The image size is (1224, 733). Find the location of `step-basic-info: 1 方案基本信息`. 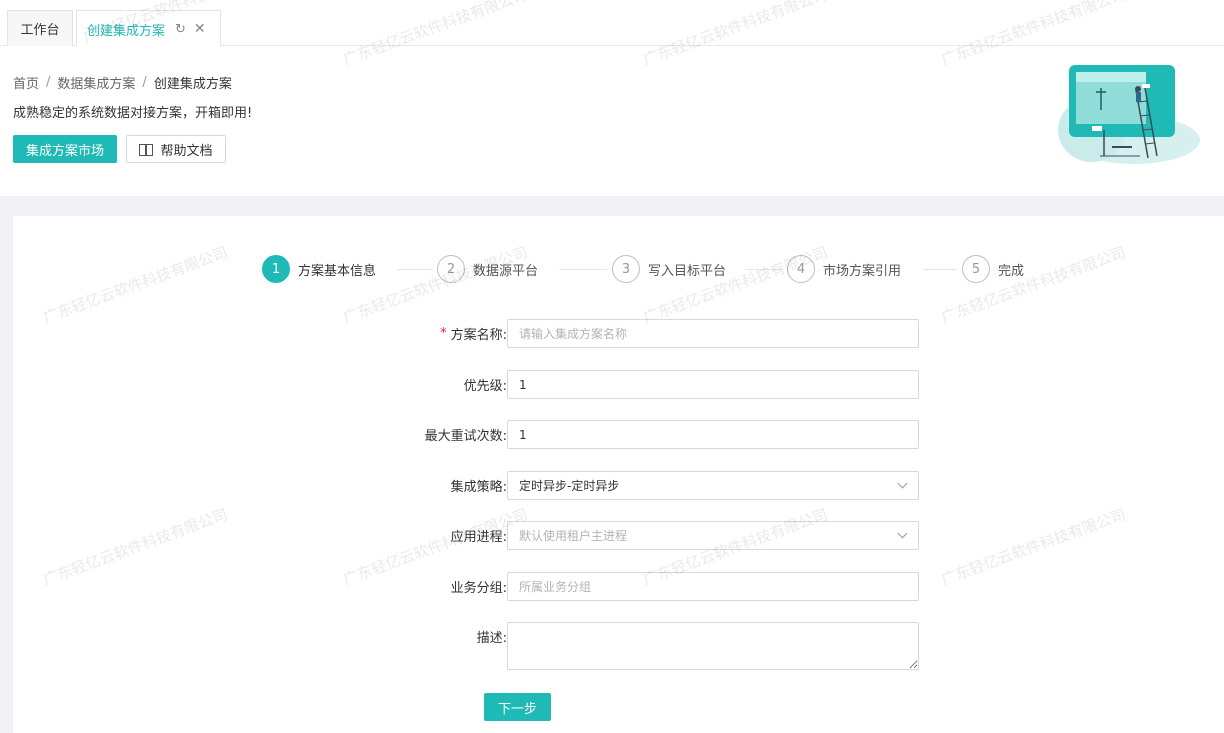

step-basic-info: 1 方案基本信息 is located at coordinates (319, 269).